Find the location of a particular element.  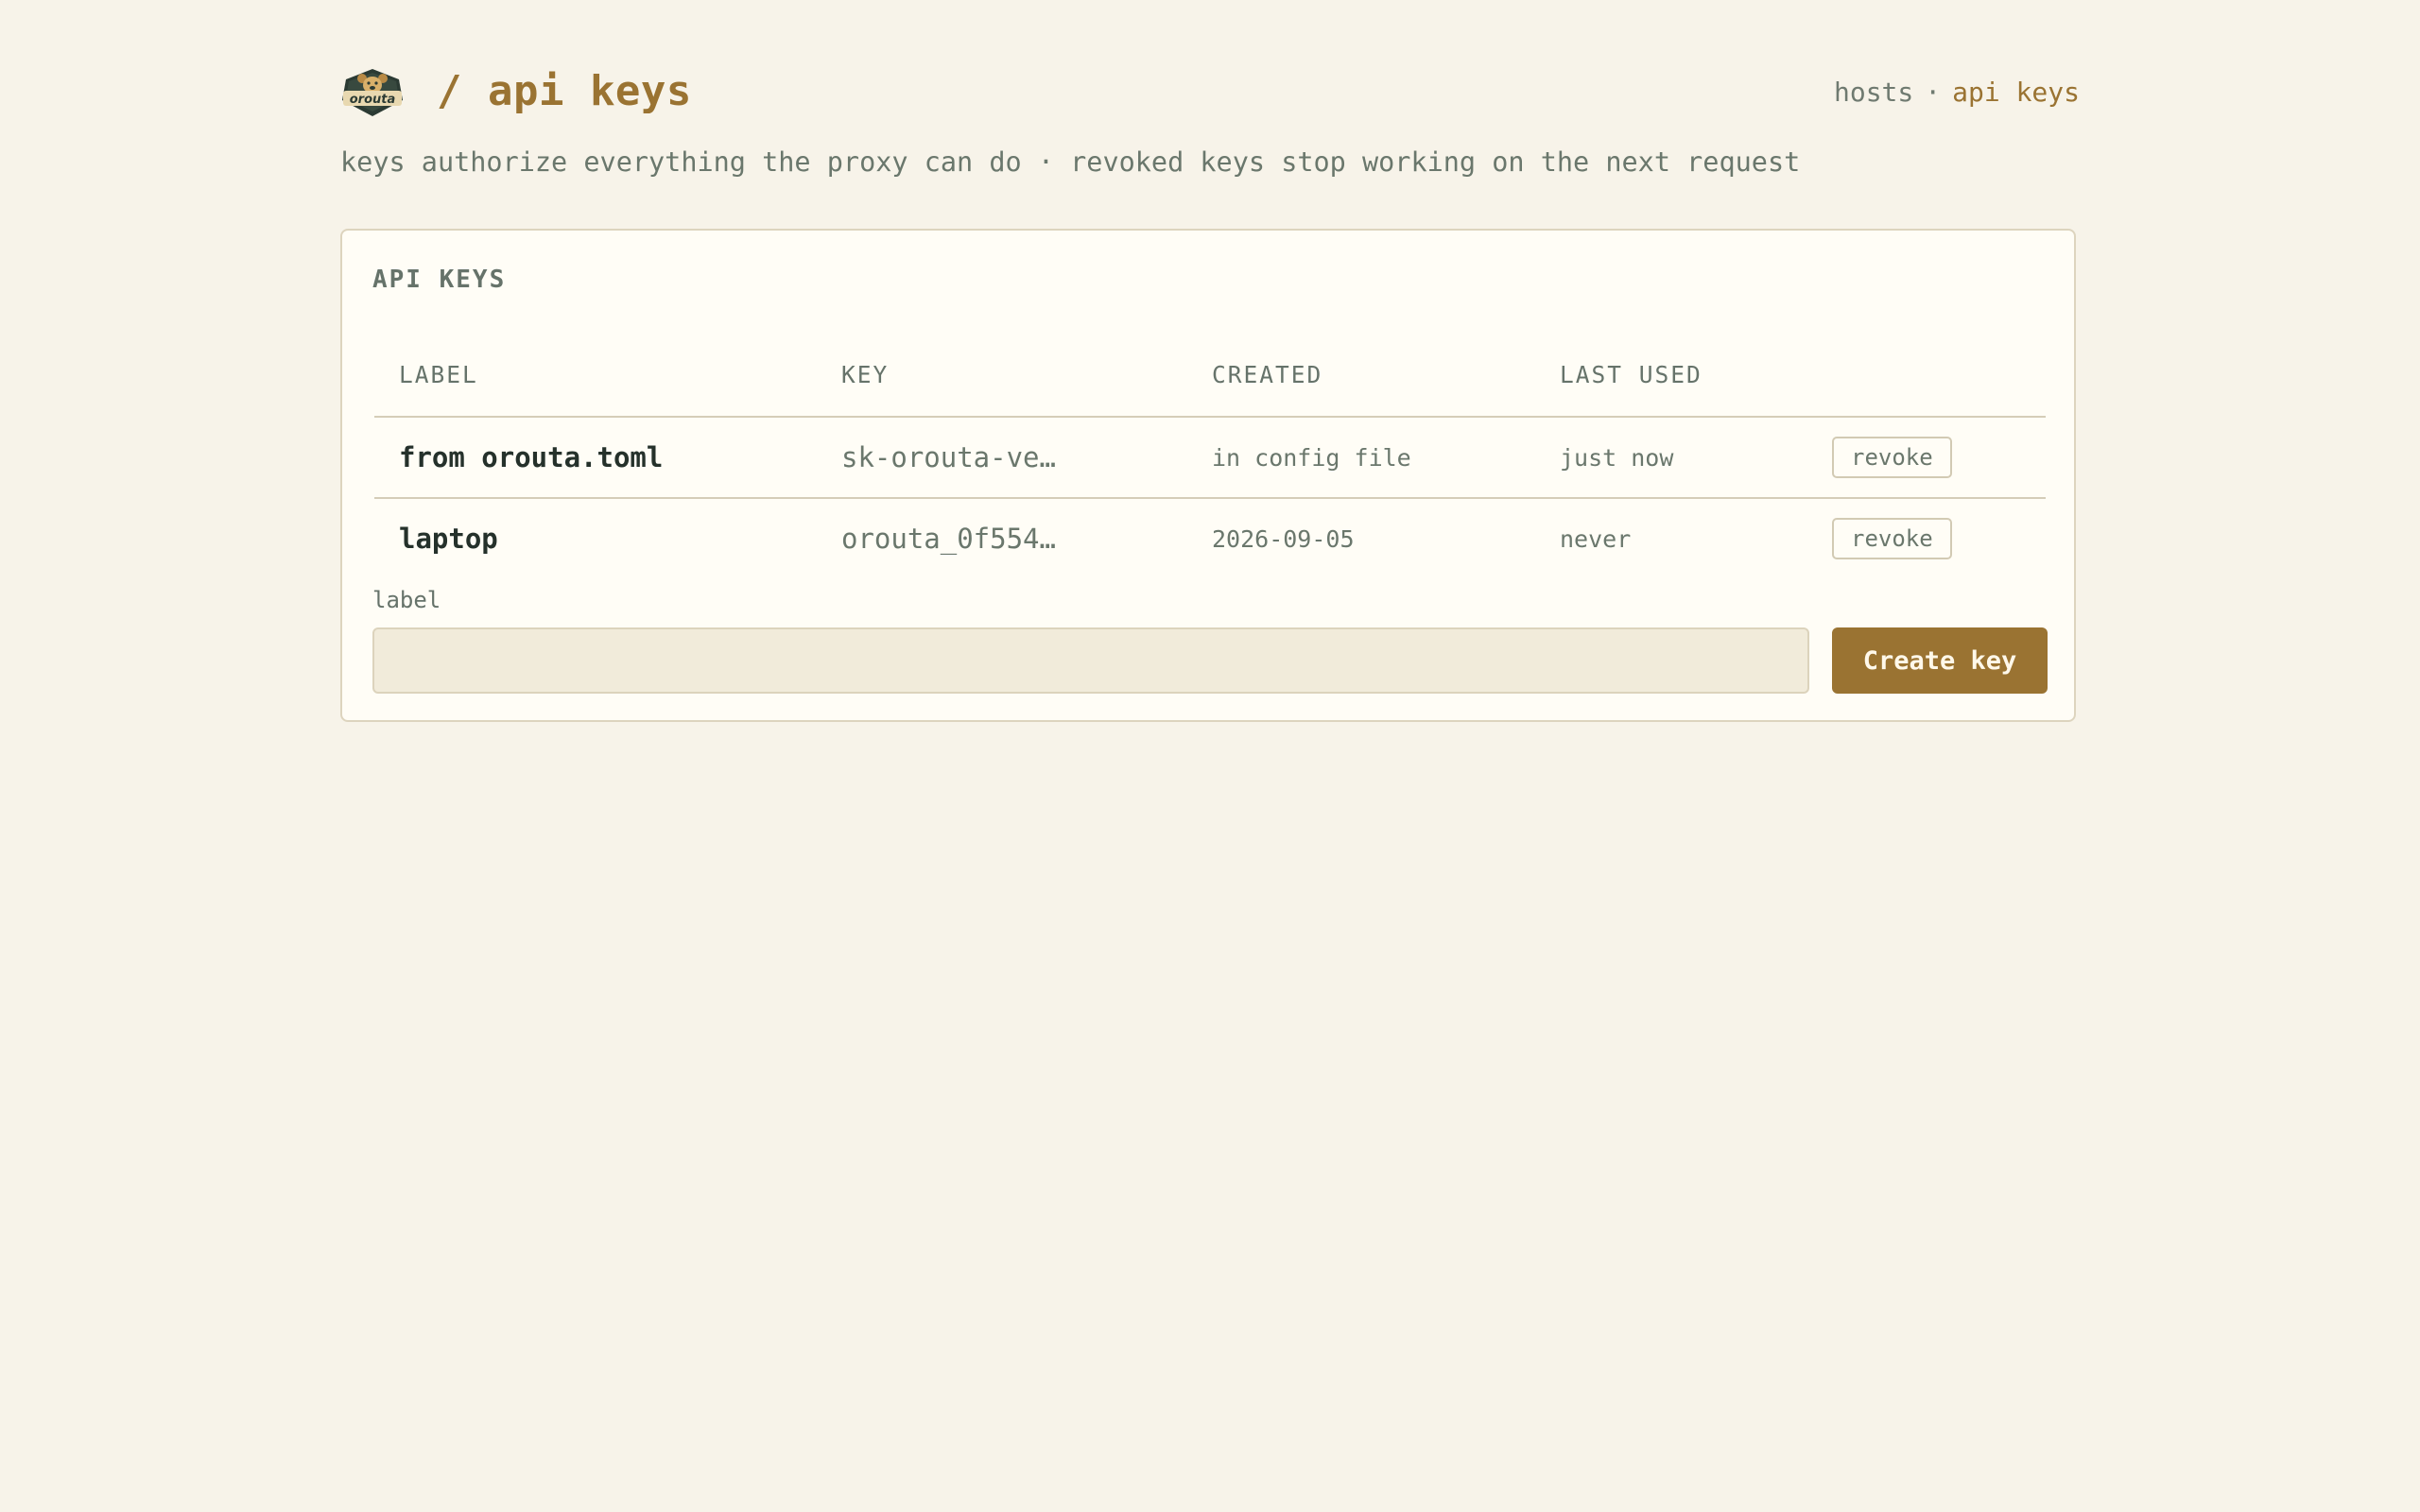

column-header-key: KEY is located at coordinates (1002, 376).